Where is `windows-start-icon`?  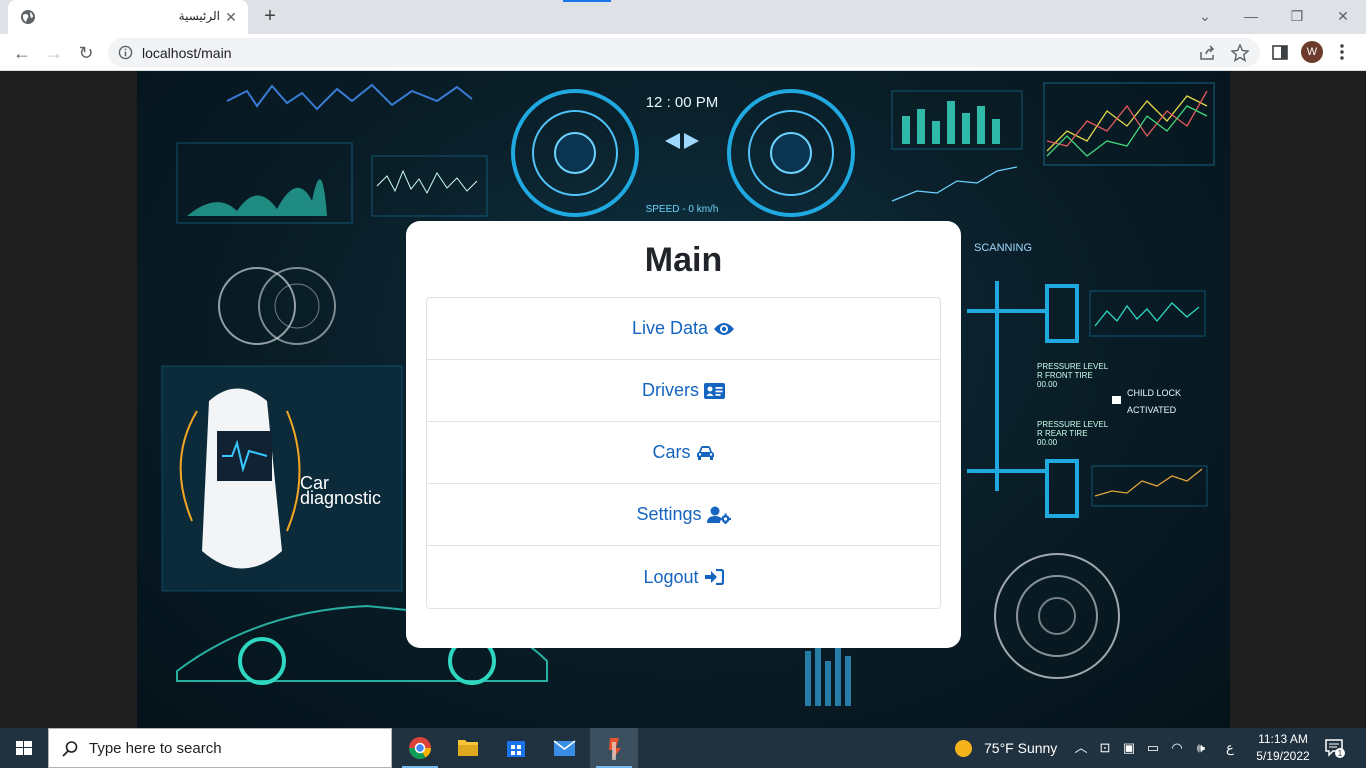
windows-start-icon is located at coordinates (24, 748).